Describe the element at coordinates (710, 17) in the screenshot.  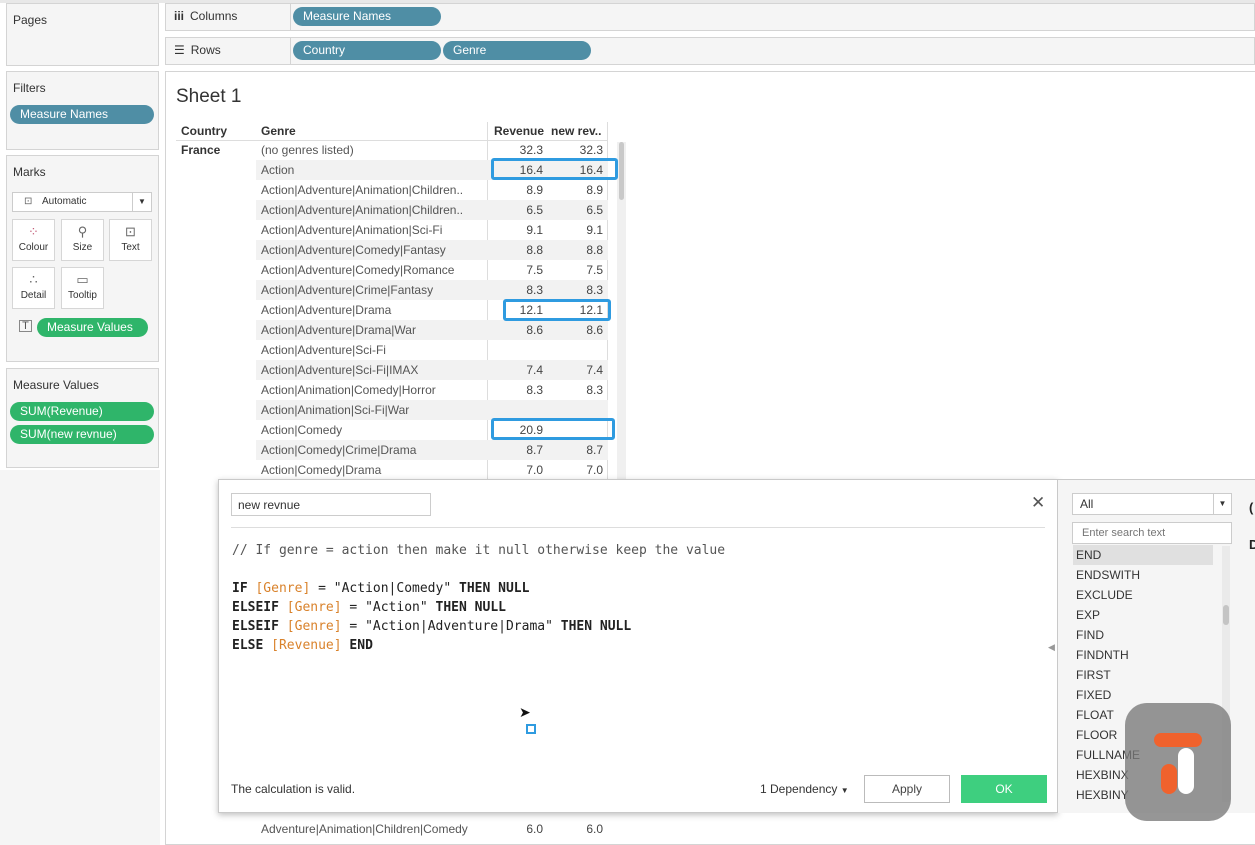
I see `columns-shelf: iii Columns Measure Names` at that location.